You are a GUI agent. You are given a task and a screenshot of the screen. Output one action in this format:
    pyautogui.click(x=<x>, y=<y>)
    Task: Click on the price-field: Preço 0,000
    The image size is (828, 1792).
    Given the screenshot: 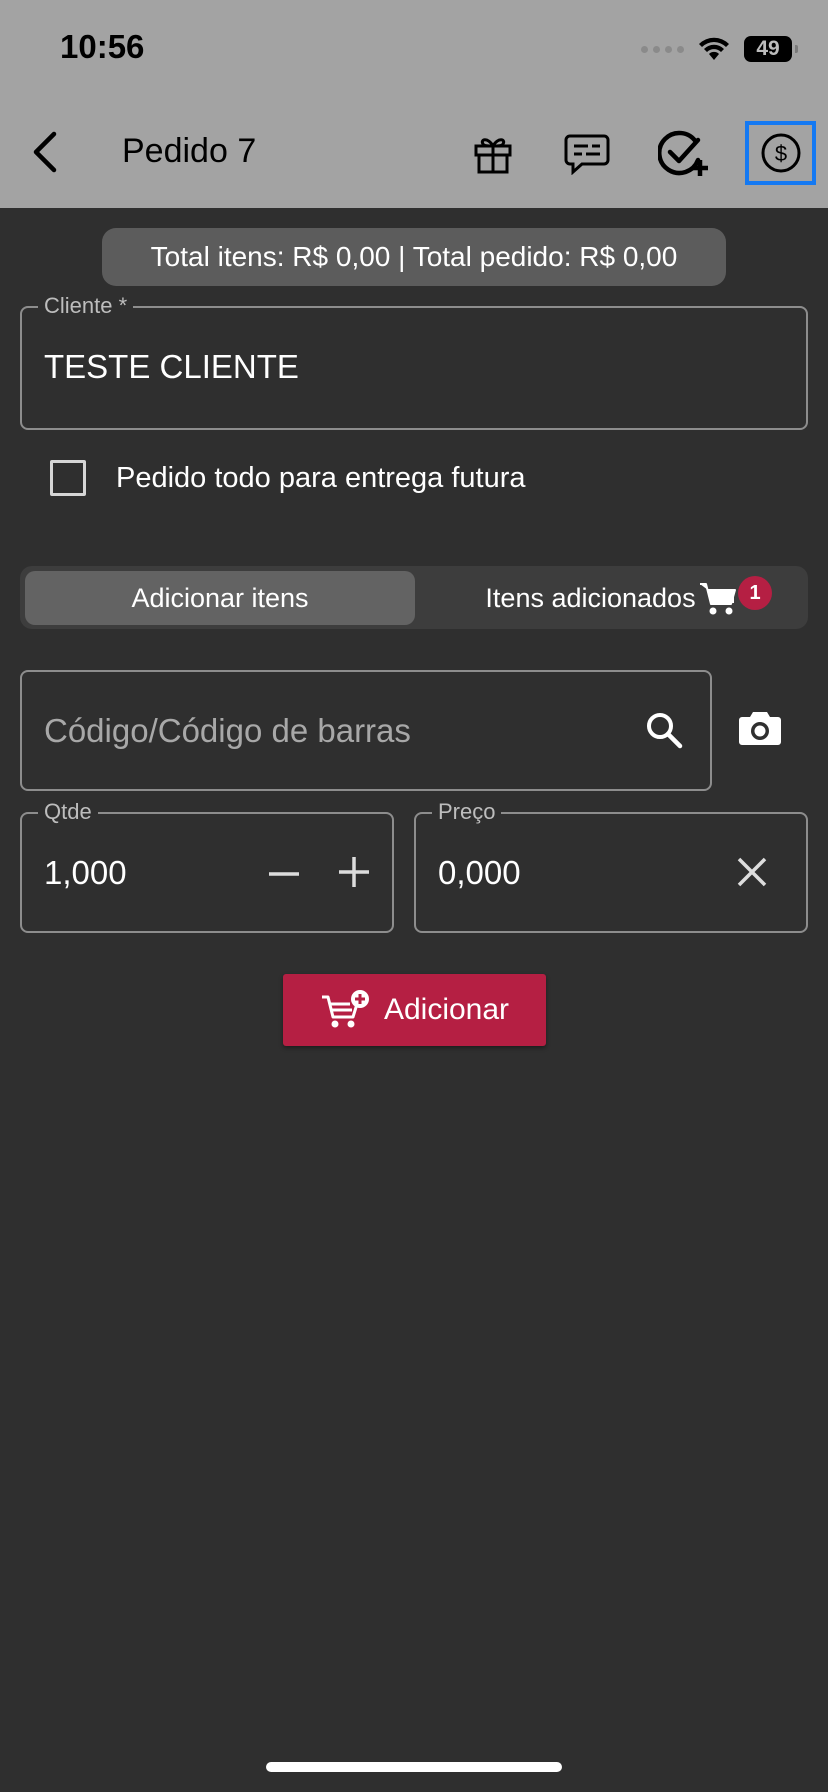 What is the action you would take?
    pyautogui.click(x=611, y=866)
    